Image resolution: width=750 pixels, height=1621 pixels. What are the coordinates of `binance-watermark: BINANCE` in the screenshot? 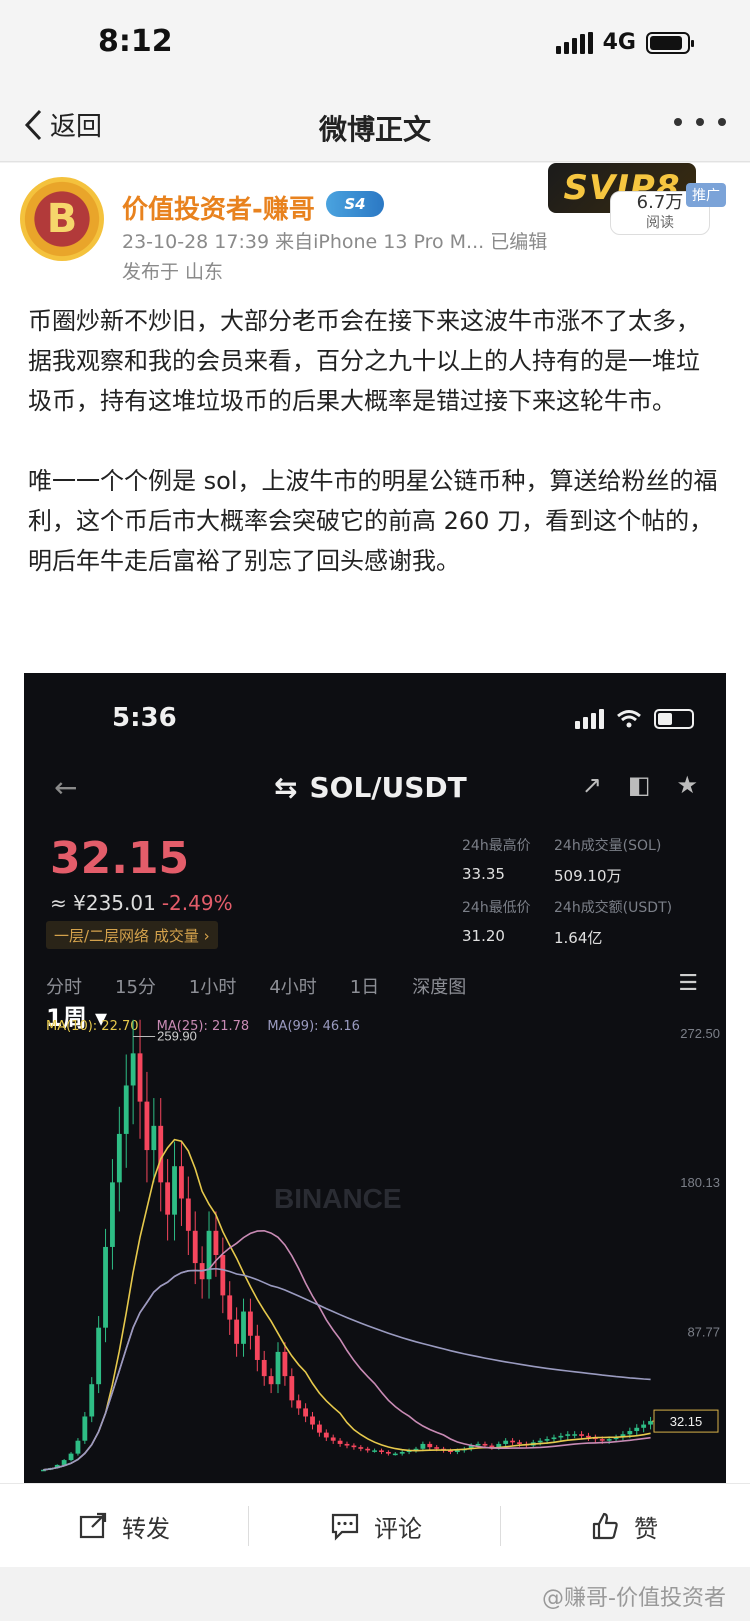 It's located at (338, 1198).